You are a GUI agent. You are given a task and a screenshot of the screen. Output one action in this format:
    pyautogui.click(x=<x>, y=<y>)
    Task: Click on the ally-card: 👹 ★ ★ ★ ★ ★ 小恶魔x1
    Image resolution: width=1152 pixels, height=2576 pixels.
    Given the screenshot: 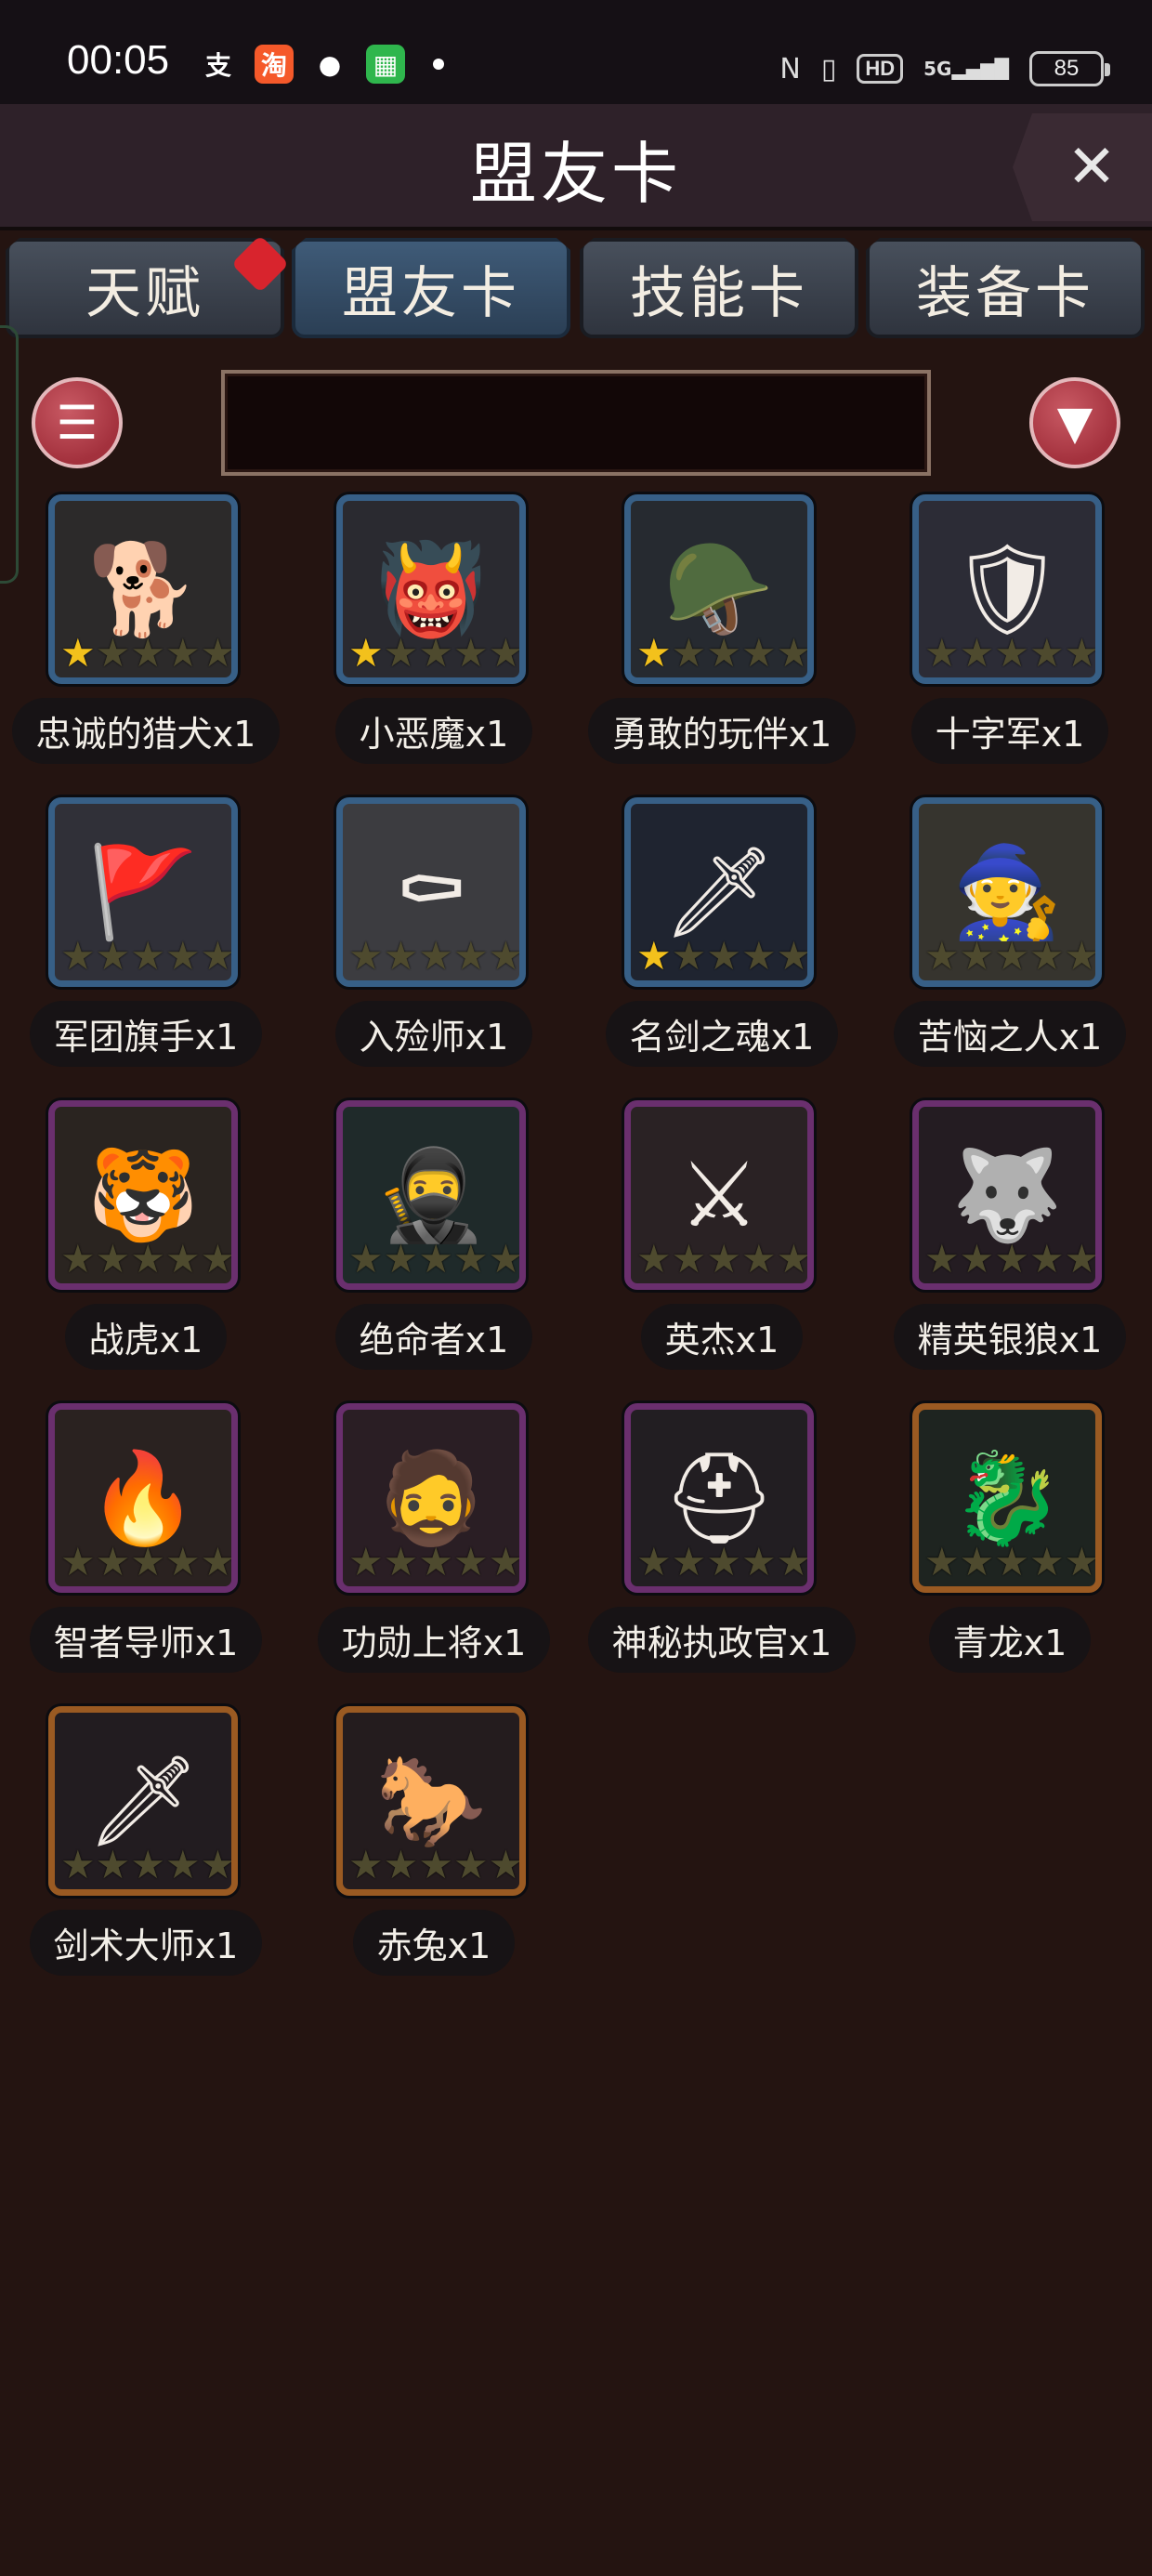 What is the action you would take?
    pyautogui.click(x=434, y=643)
    